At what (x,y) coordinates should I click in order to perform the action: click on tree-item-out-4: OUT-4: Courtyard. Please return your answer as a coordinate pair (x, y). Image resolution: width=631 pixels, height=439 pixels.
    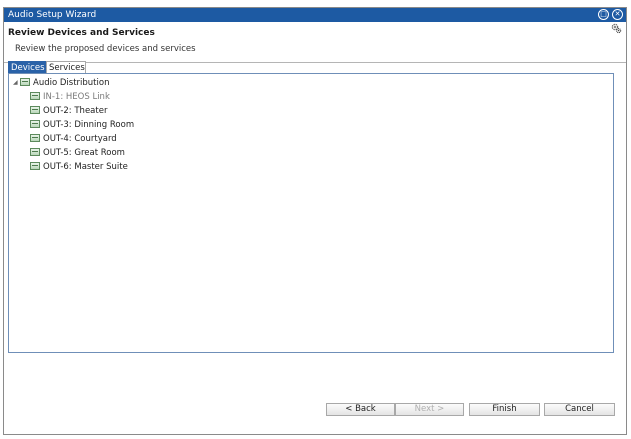
    Looking at the image, I should click on (73, 139).